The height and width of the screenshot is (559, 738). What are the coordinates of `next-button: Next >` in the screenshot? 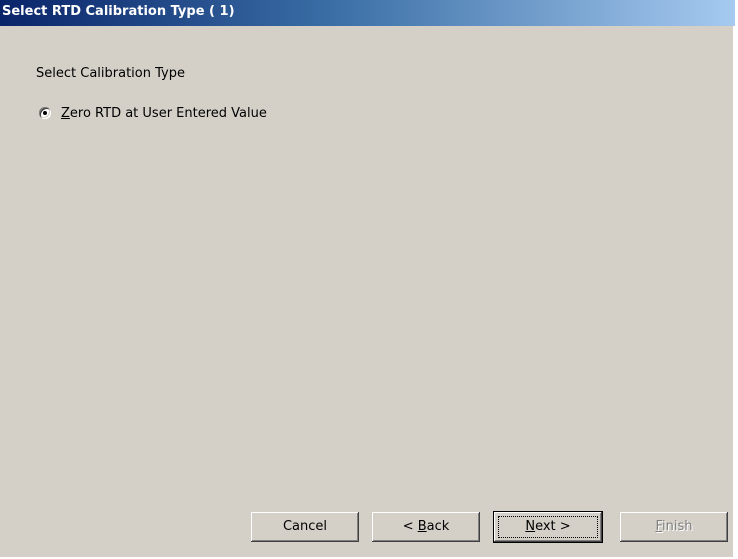 It's located at (548, 527).